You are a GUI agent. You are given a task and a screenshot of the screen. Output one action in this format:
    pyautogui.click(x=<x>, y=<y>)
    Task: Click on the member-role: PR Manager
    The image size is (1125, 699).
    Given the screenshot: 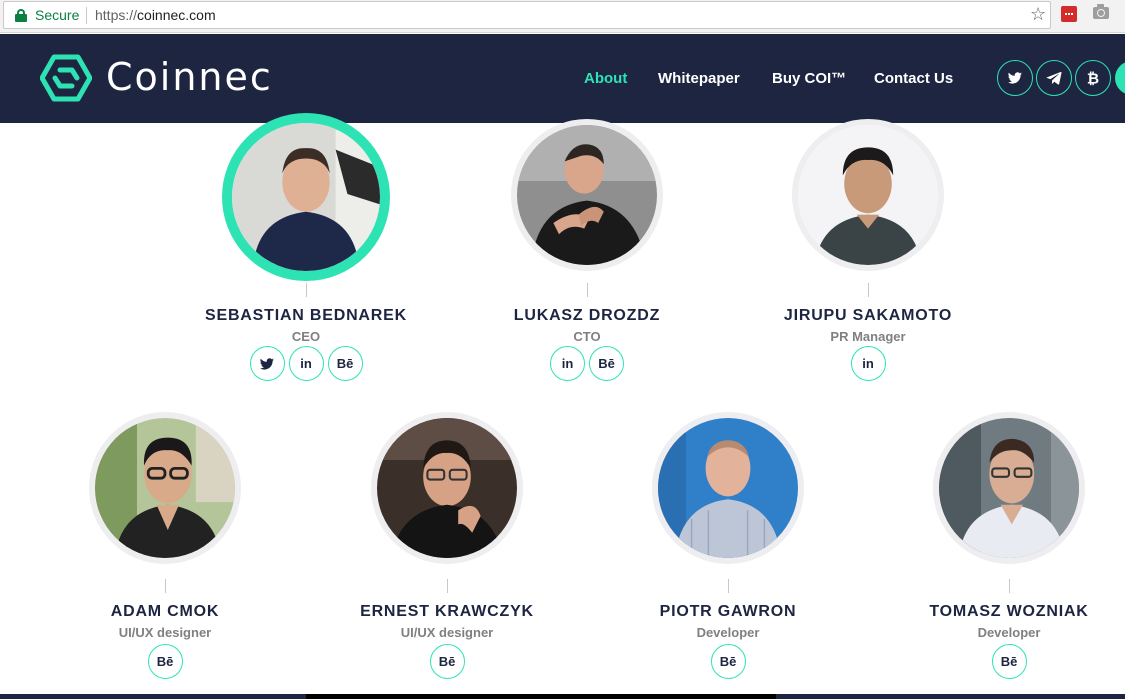 What is the action you would take?
    pyautogui.click(x=868, y=336)
    